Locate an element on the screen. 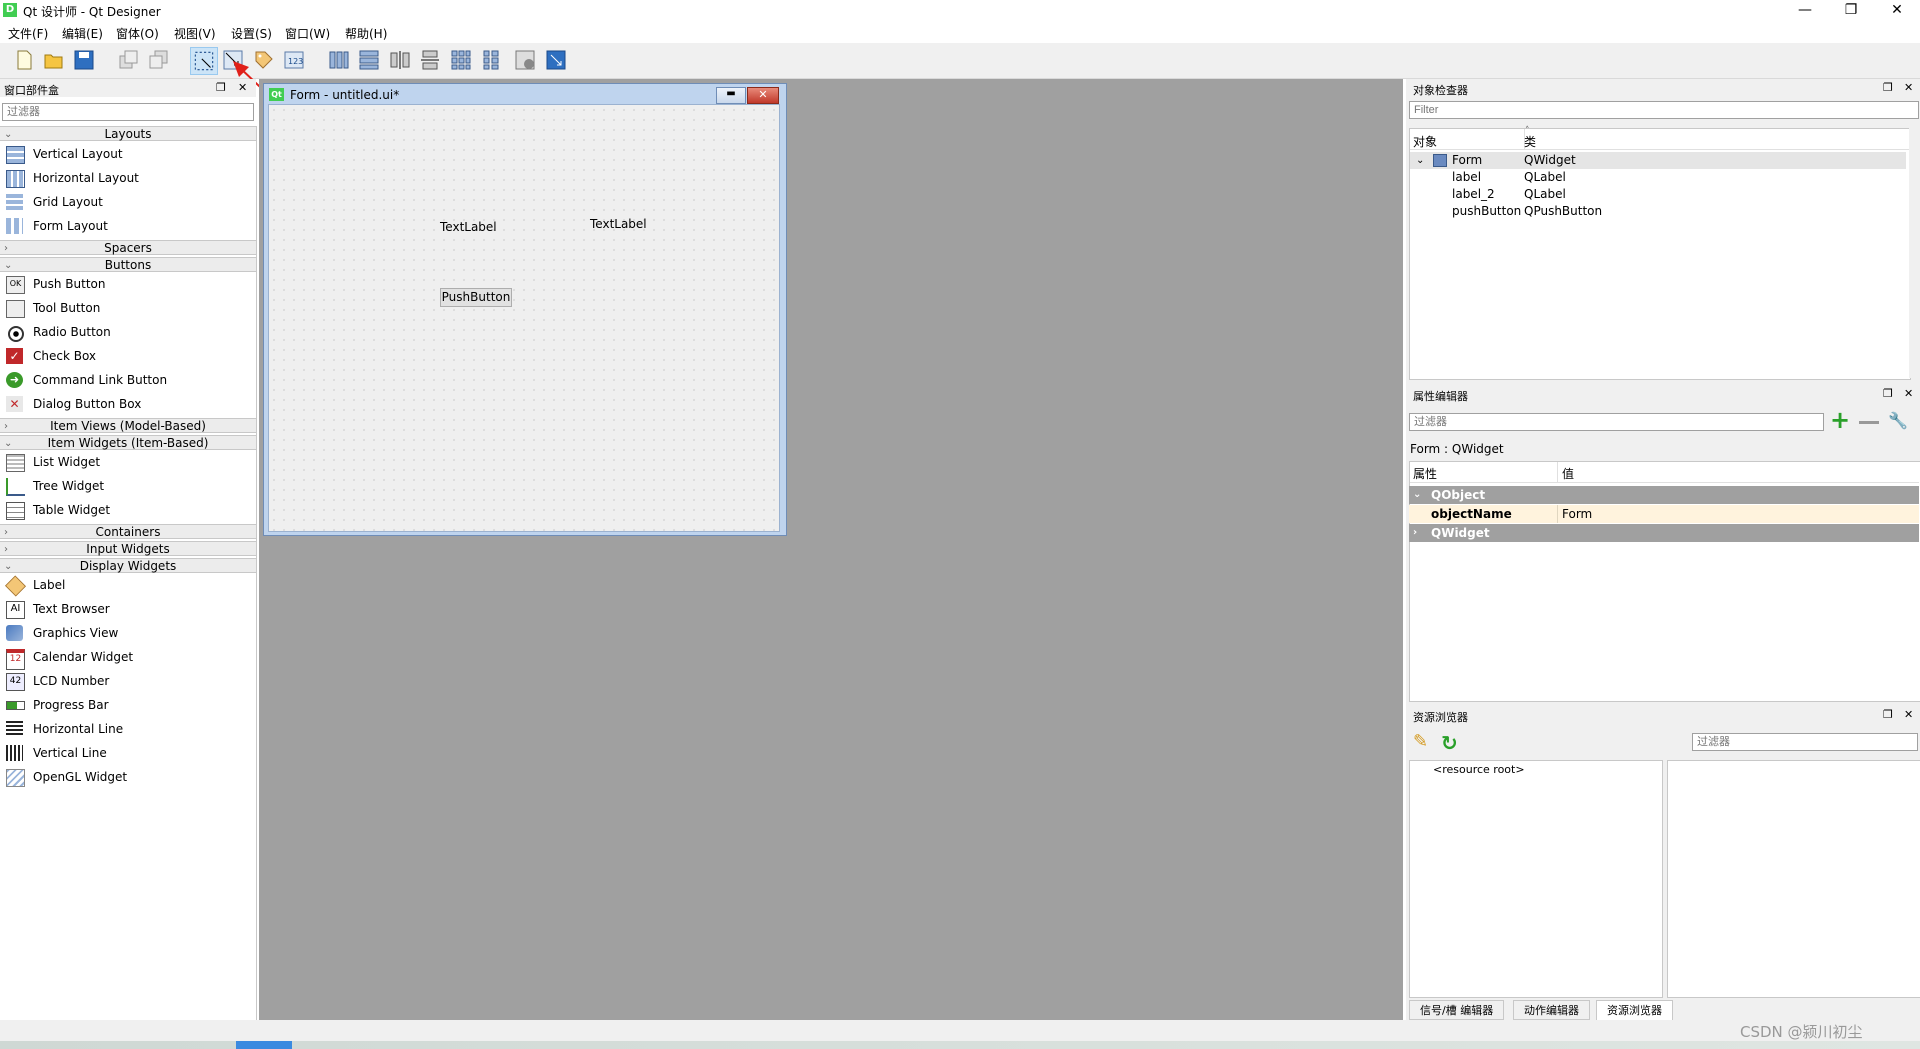  tab-action-editor: 动作编辑器 is located at coordinates (1551, 1010).